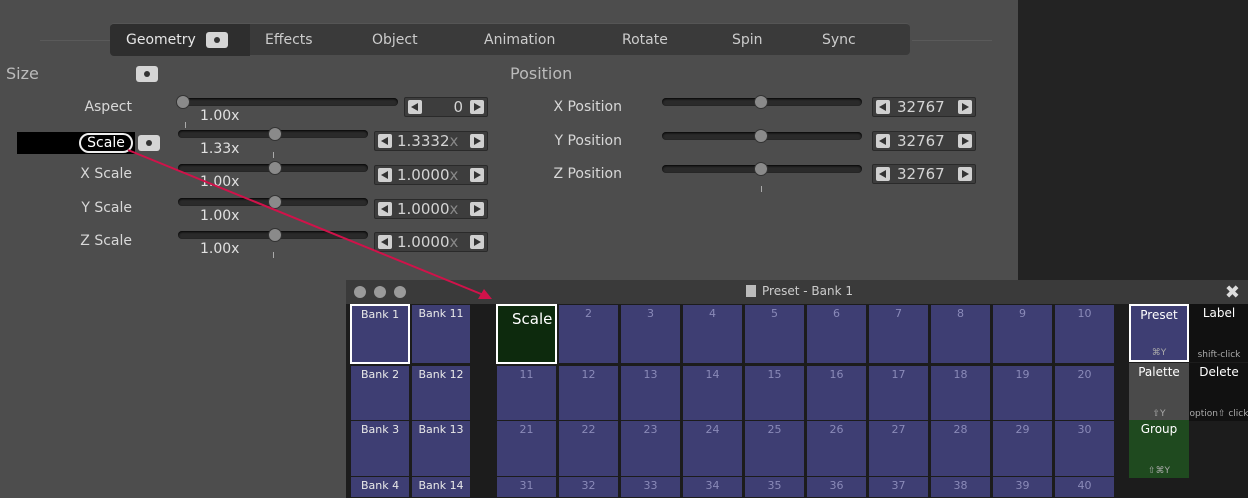 Image resolution: width=1248 pixels, height=498 pixels. Describe the element at coordinates (431, 141) in the screenshot. I see `scale-stepper: 1.3332x` at that location.